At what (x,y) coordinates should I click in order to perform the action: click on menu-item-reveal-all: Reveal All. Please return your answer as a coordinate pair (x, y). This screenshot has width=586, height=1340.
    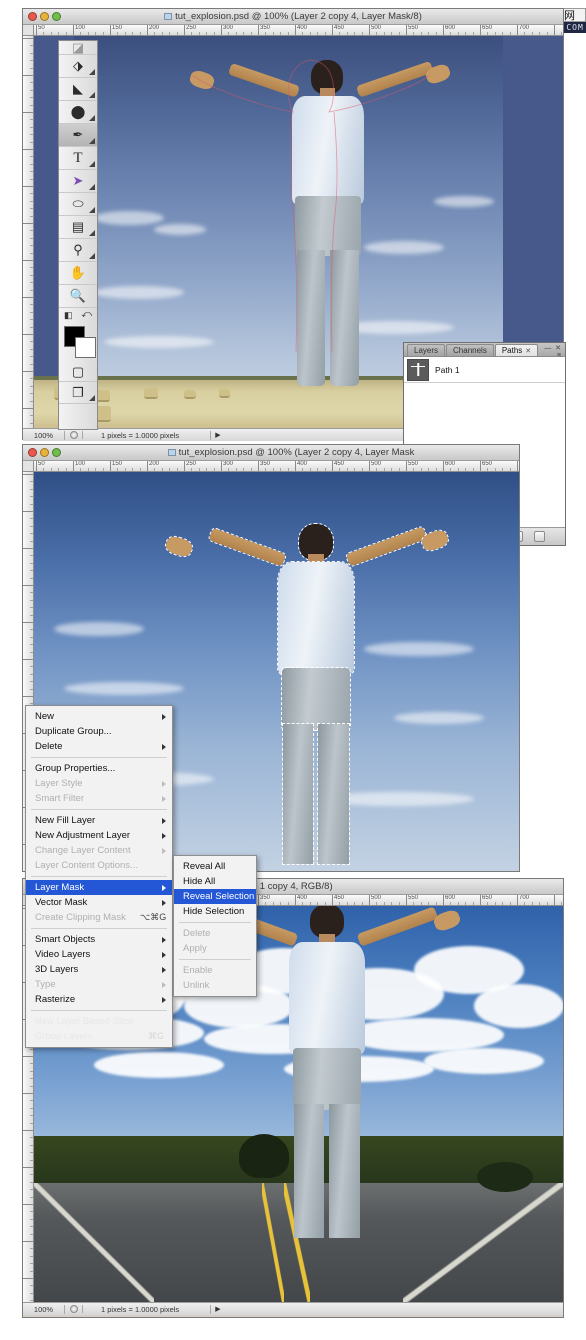
    Looking at the image, I should click on (215, 866).